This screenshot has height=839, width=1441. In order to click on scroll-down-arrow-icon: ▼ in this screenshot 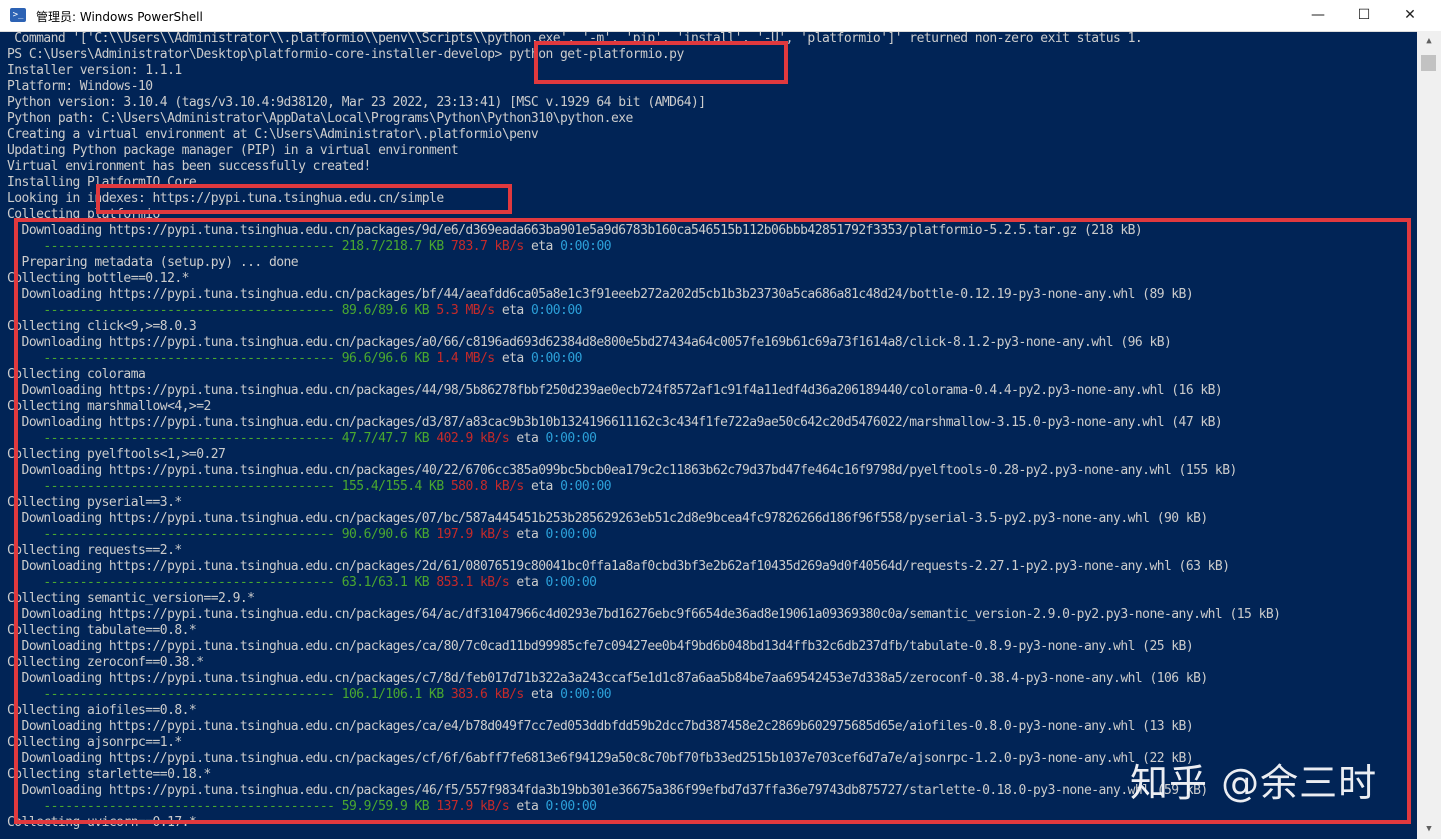, I will do `click(1429, 829)`.